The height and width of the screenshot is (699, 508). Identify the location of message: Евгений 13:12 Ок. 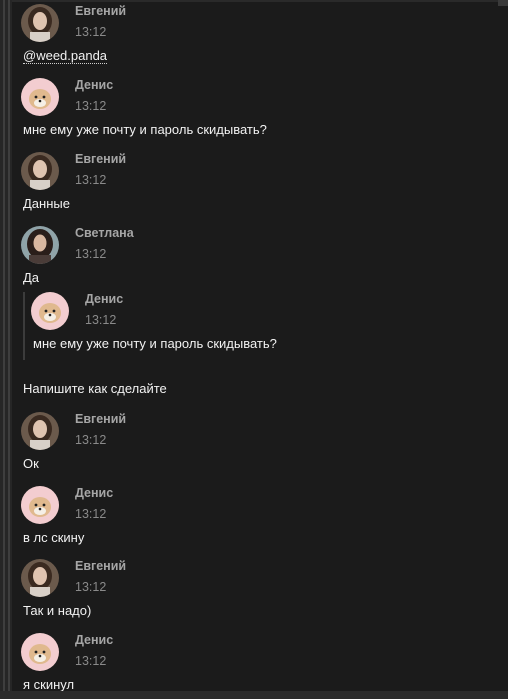
(256, 445).